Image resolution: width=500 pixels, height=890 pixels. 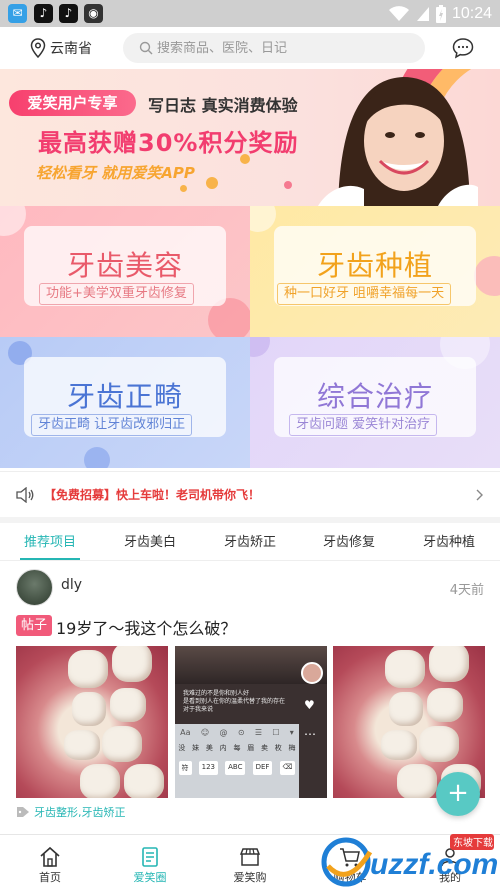 What do you see at coordinates (223, 732) in the screenshot?
I see `keyboard-key: @` at bounding box center [223, 732].